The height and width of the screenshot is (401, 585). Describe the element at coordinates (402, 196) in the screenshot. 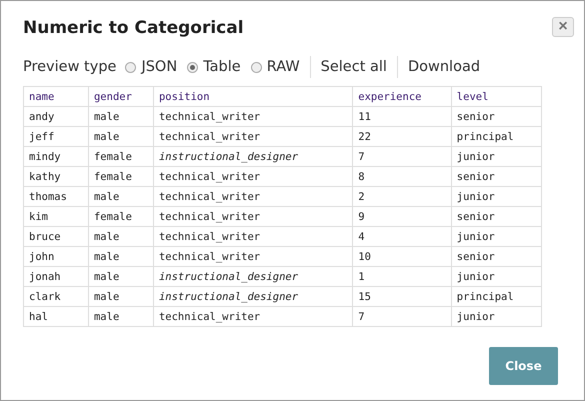

I see `table-cell: 2` at that location.